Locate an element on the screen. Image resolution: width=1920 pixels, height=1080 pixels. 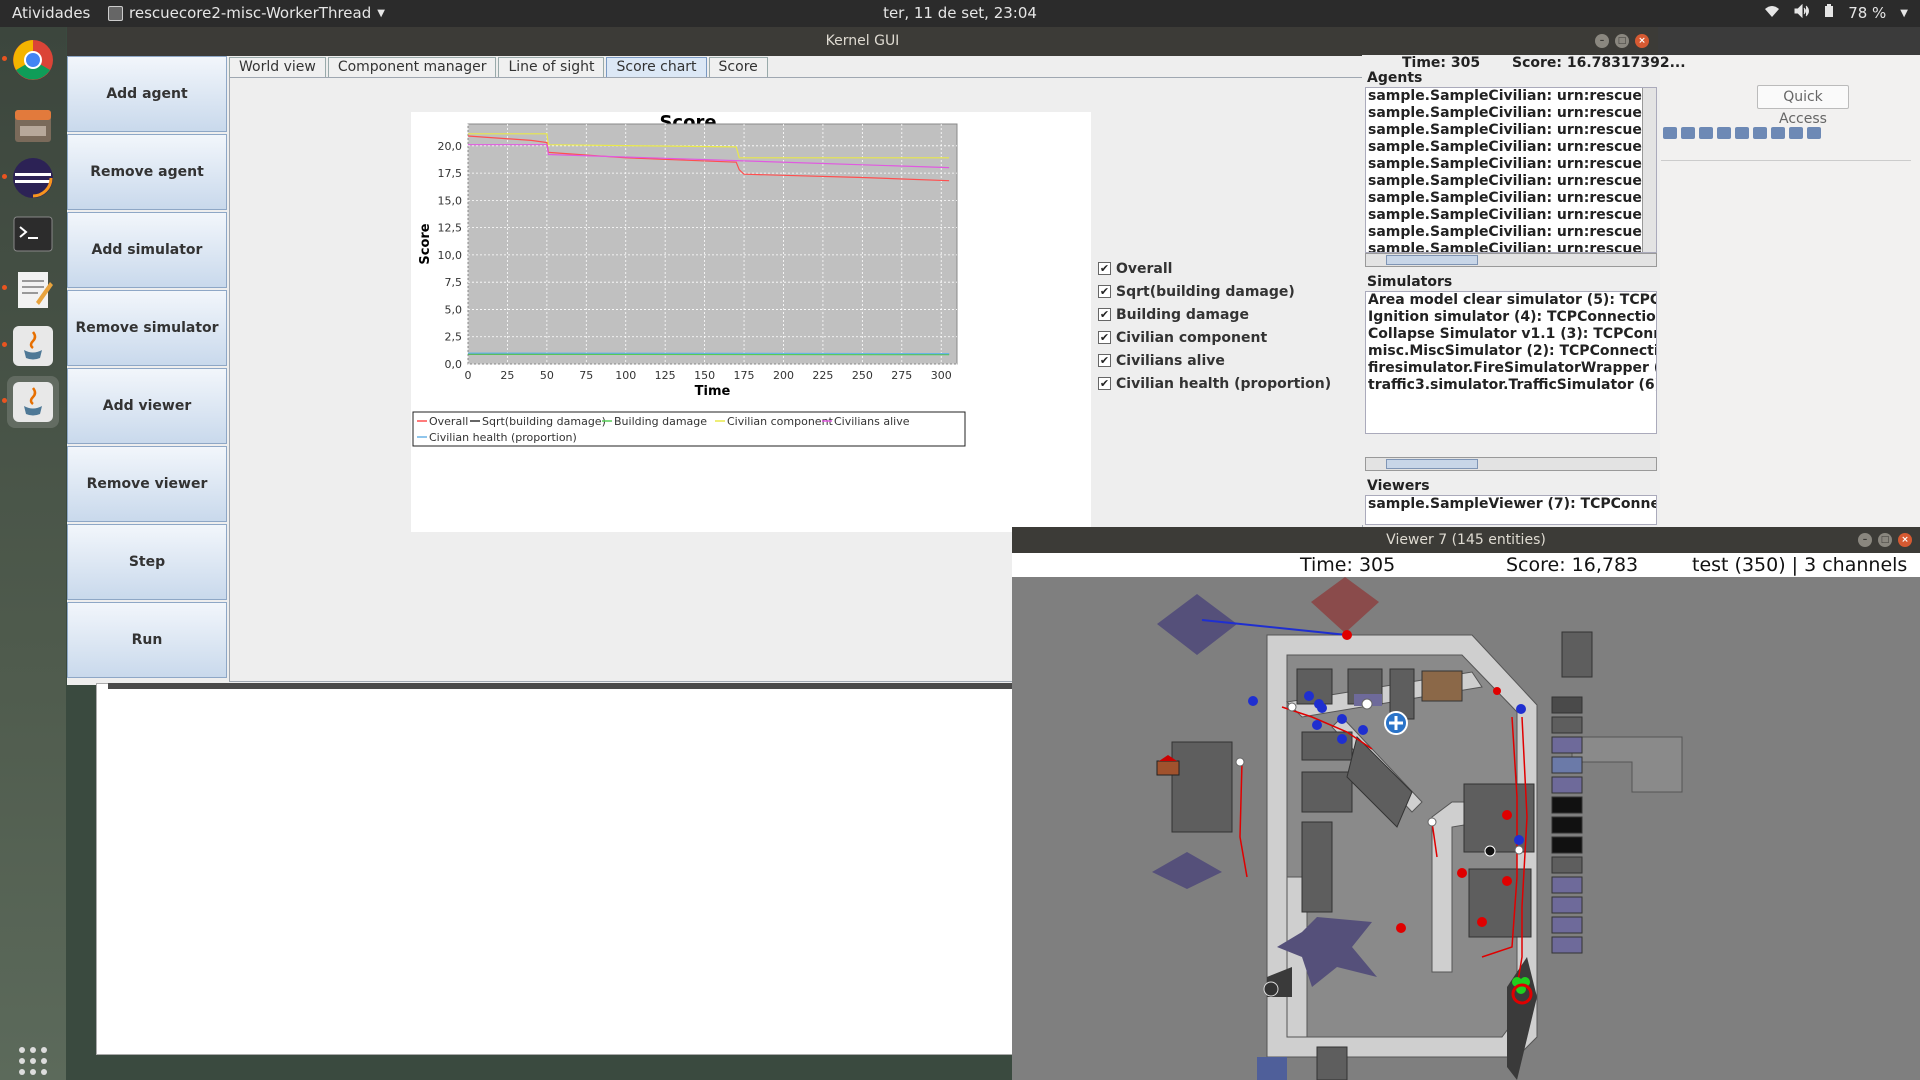
window-title: Kernel GUI is located at coordinates (862, 41).